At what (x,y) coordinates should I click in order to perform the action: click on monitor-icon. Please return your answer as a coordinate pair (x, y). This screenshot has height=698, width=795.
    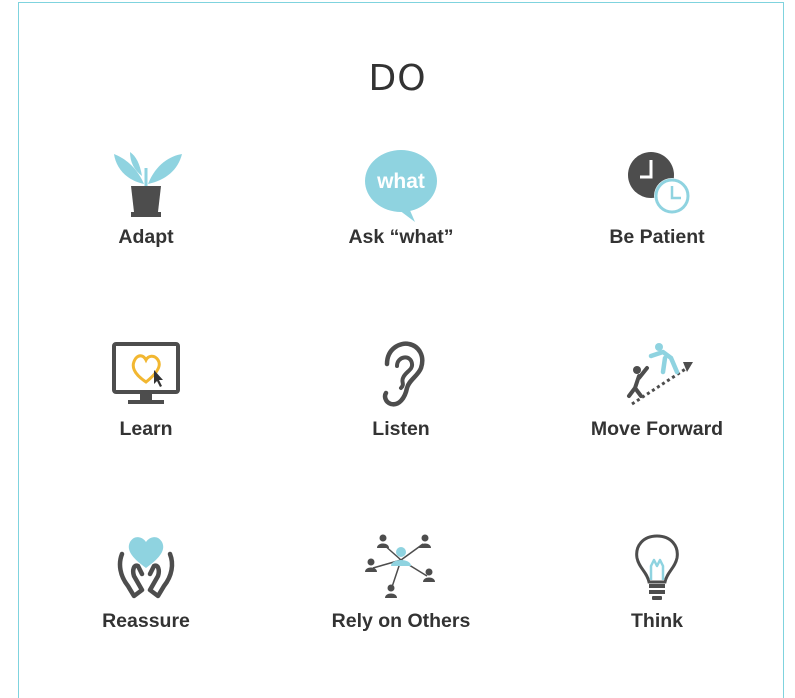
    Looking at the image, I should click on (146, 373).